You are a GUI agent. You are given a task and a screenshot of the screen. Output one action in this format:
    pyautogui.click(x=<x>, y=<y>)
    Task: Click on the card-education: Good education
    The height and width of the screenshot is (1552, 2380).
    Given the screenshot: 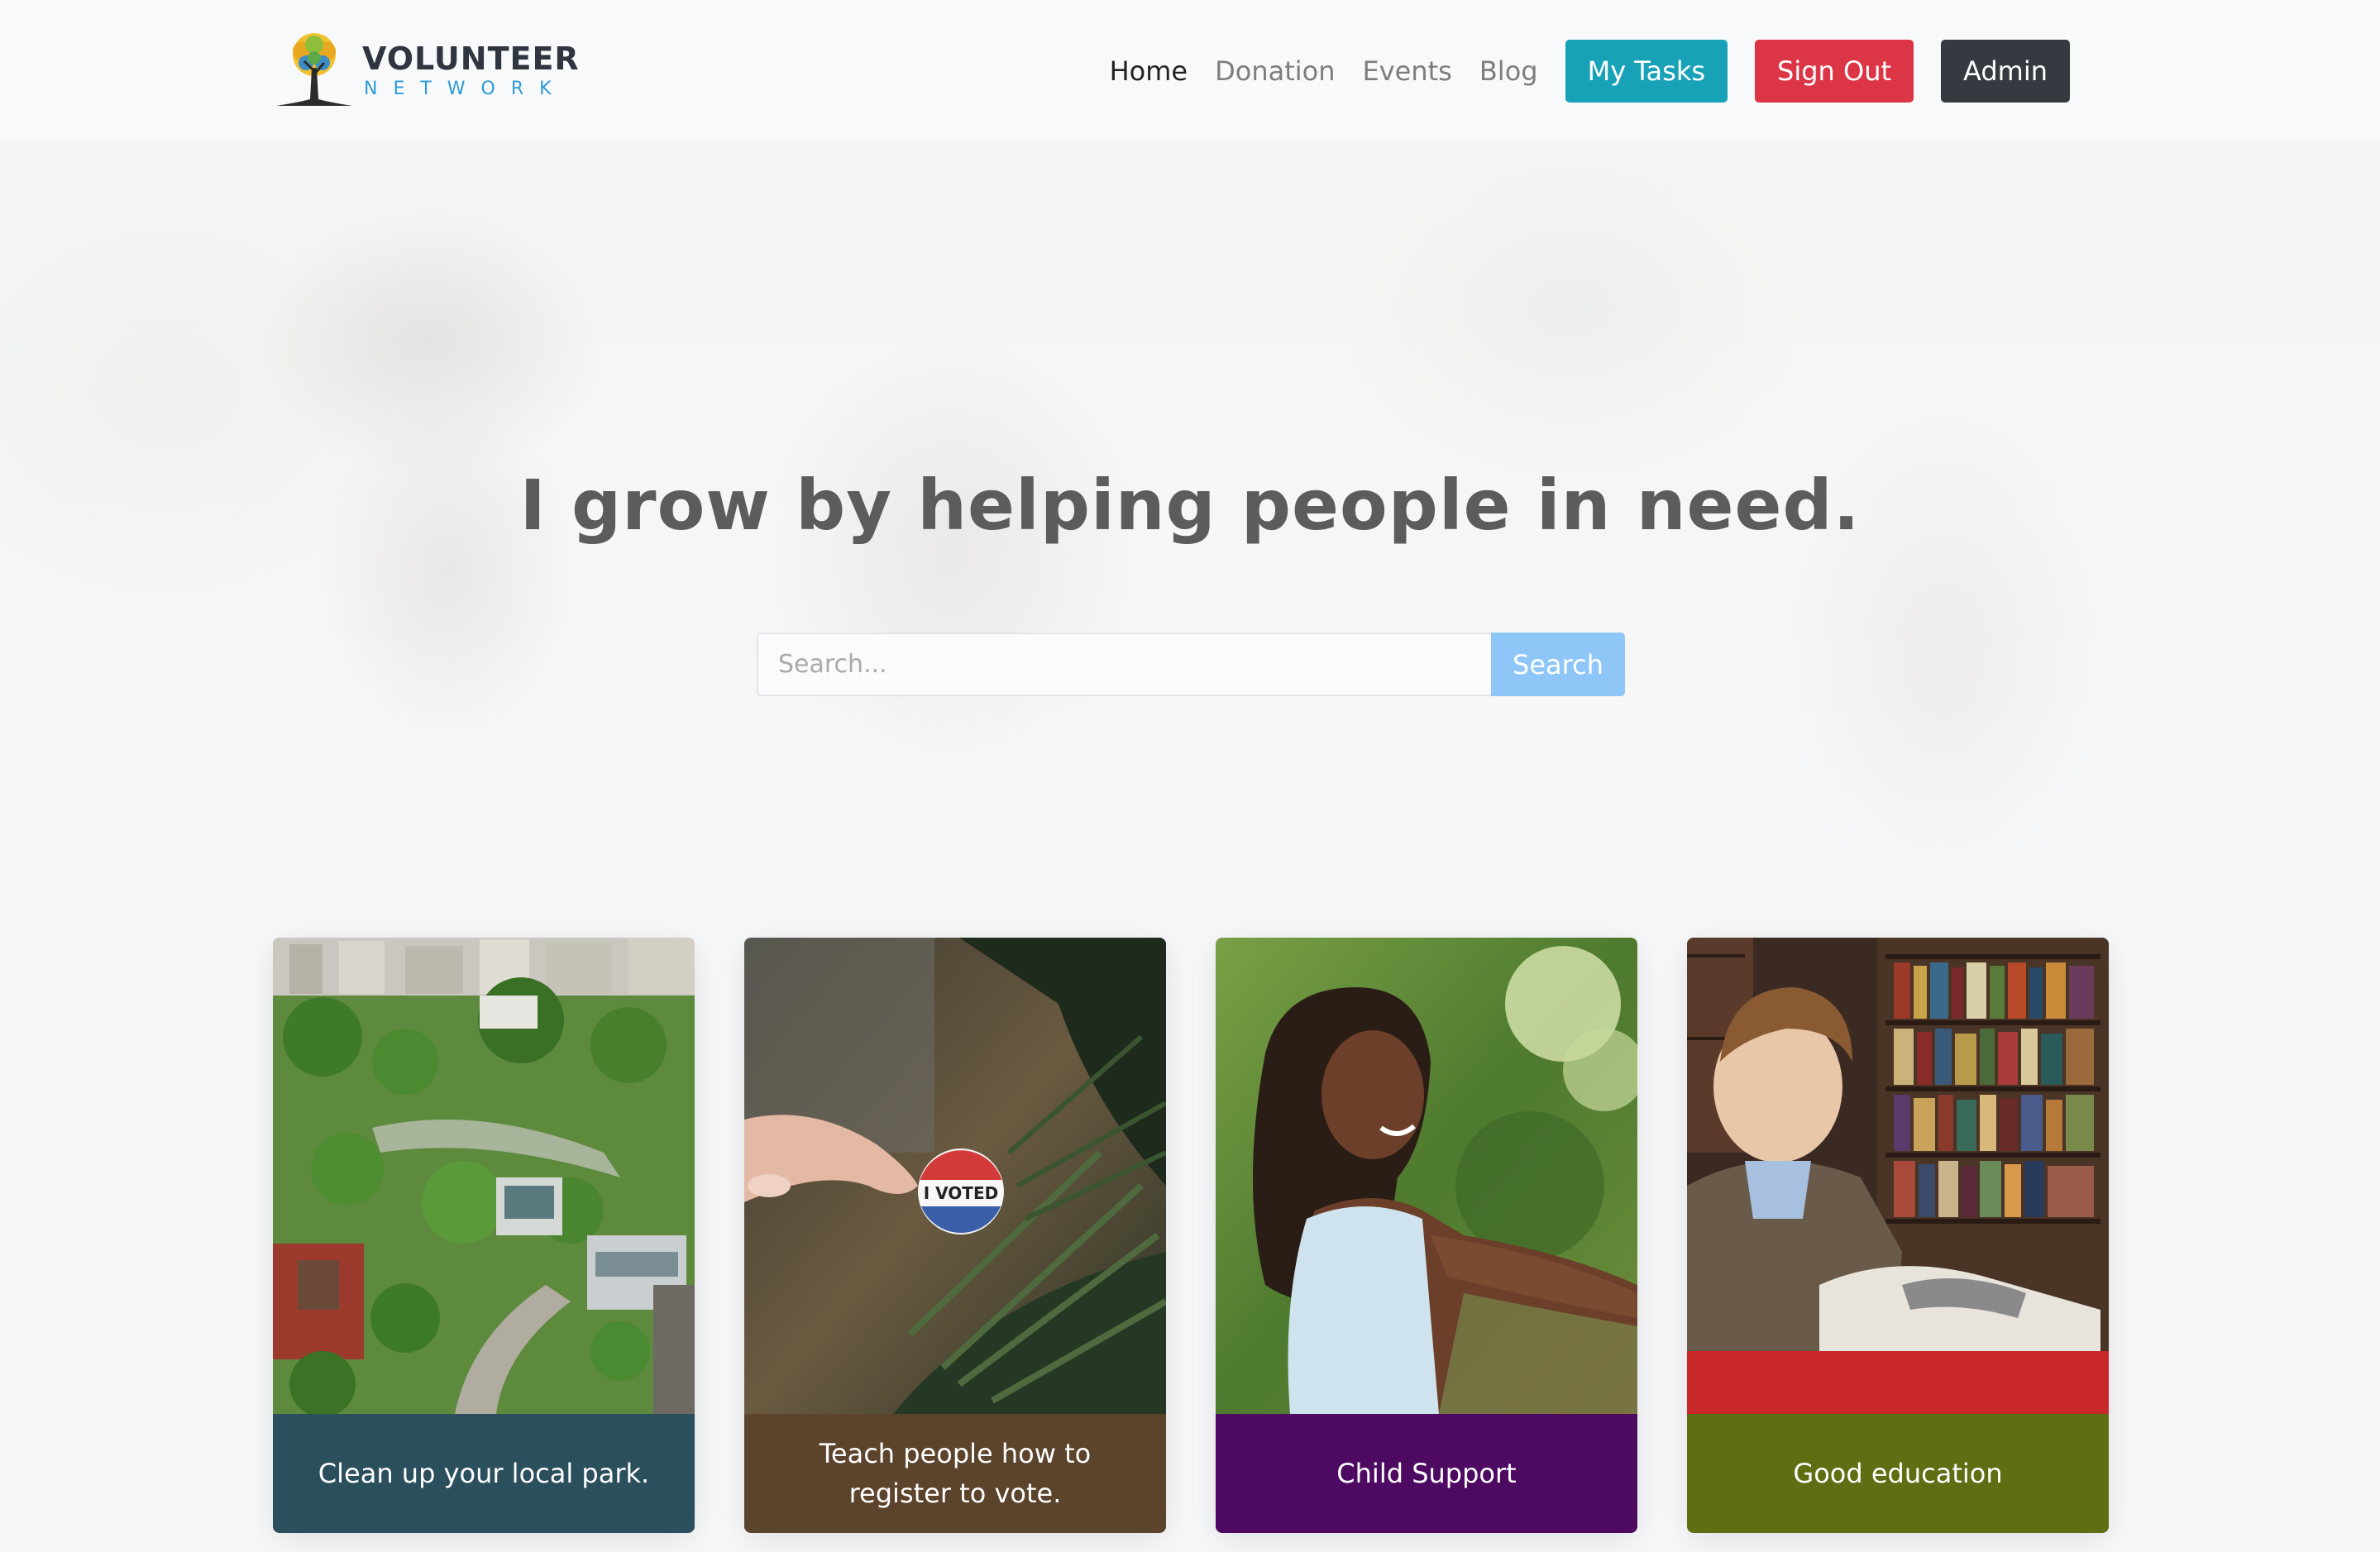 What is the action you would take?
    pyautogui.click(x=1898, y=1235)
    